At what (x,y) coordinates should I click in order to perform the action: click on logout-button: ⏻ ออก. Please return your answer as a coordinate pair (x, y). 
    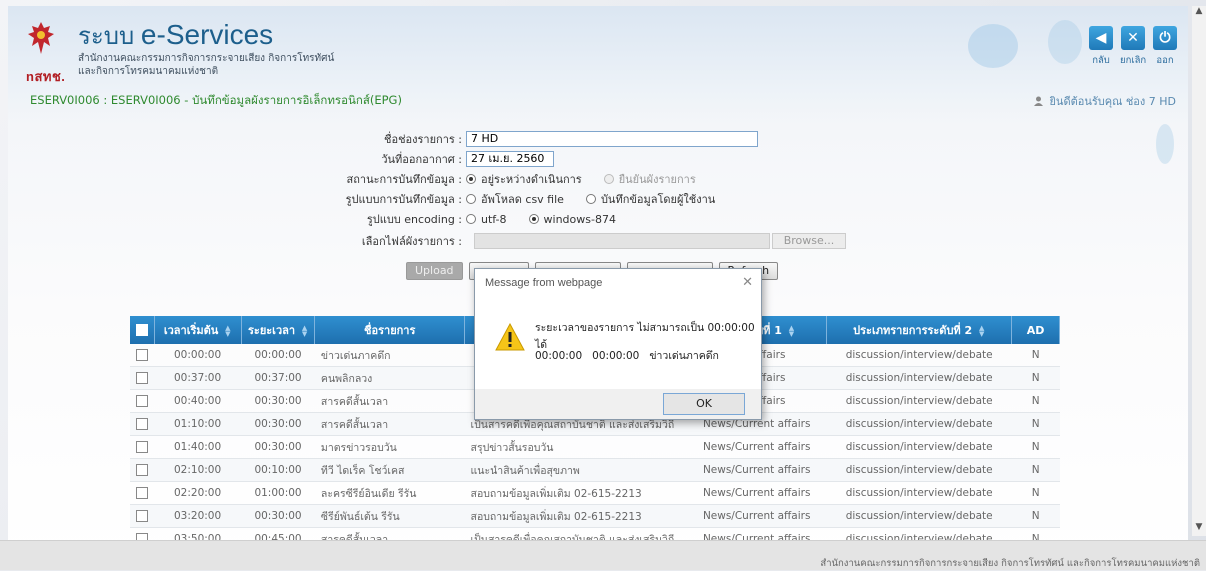
    Looking at the image, I should click on (1165, 47).